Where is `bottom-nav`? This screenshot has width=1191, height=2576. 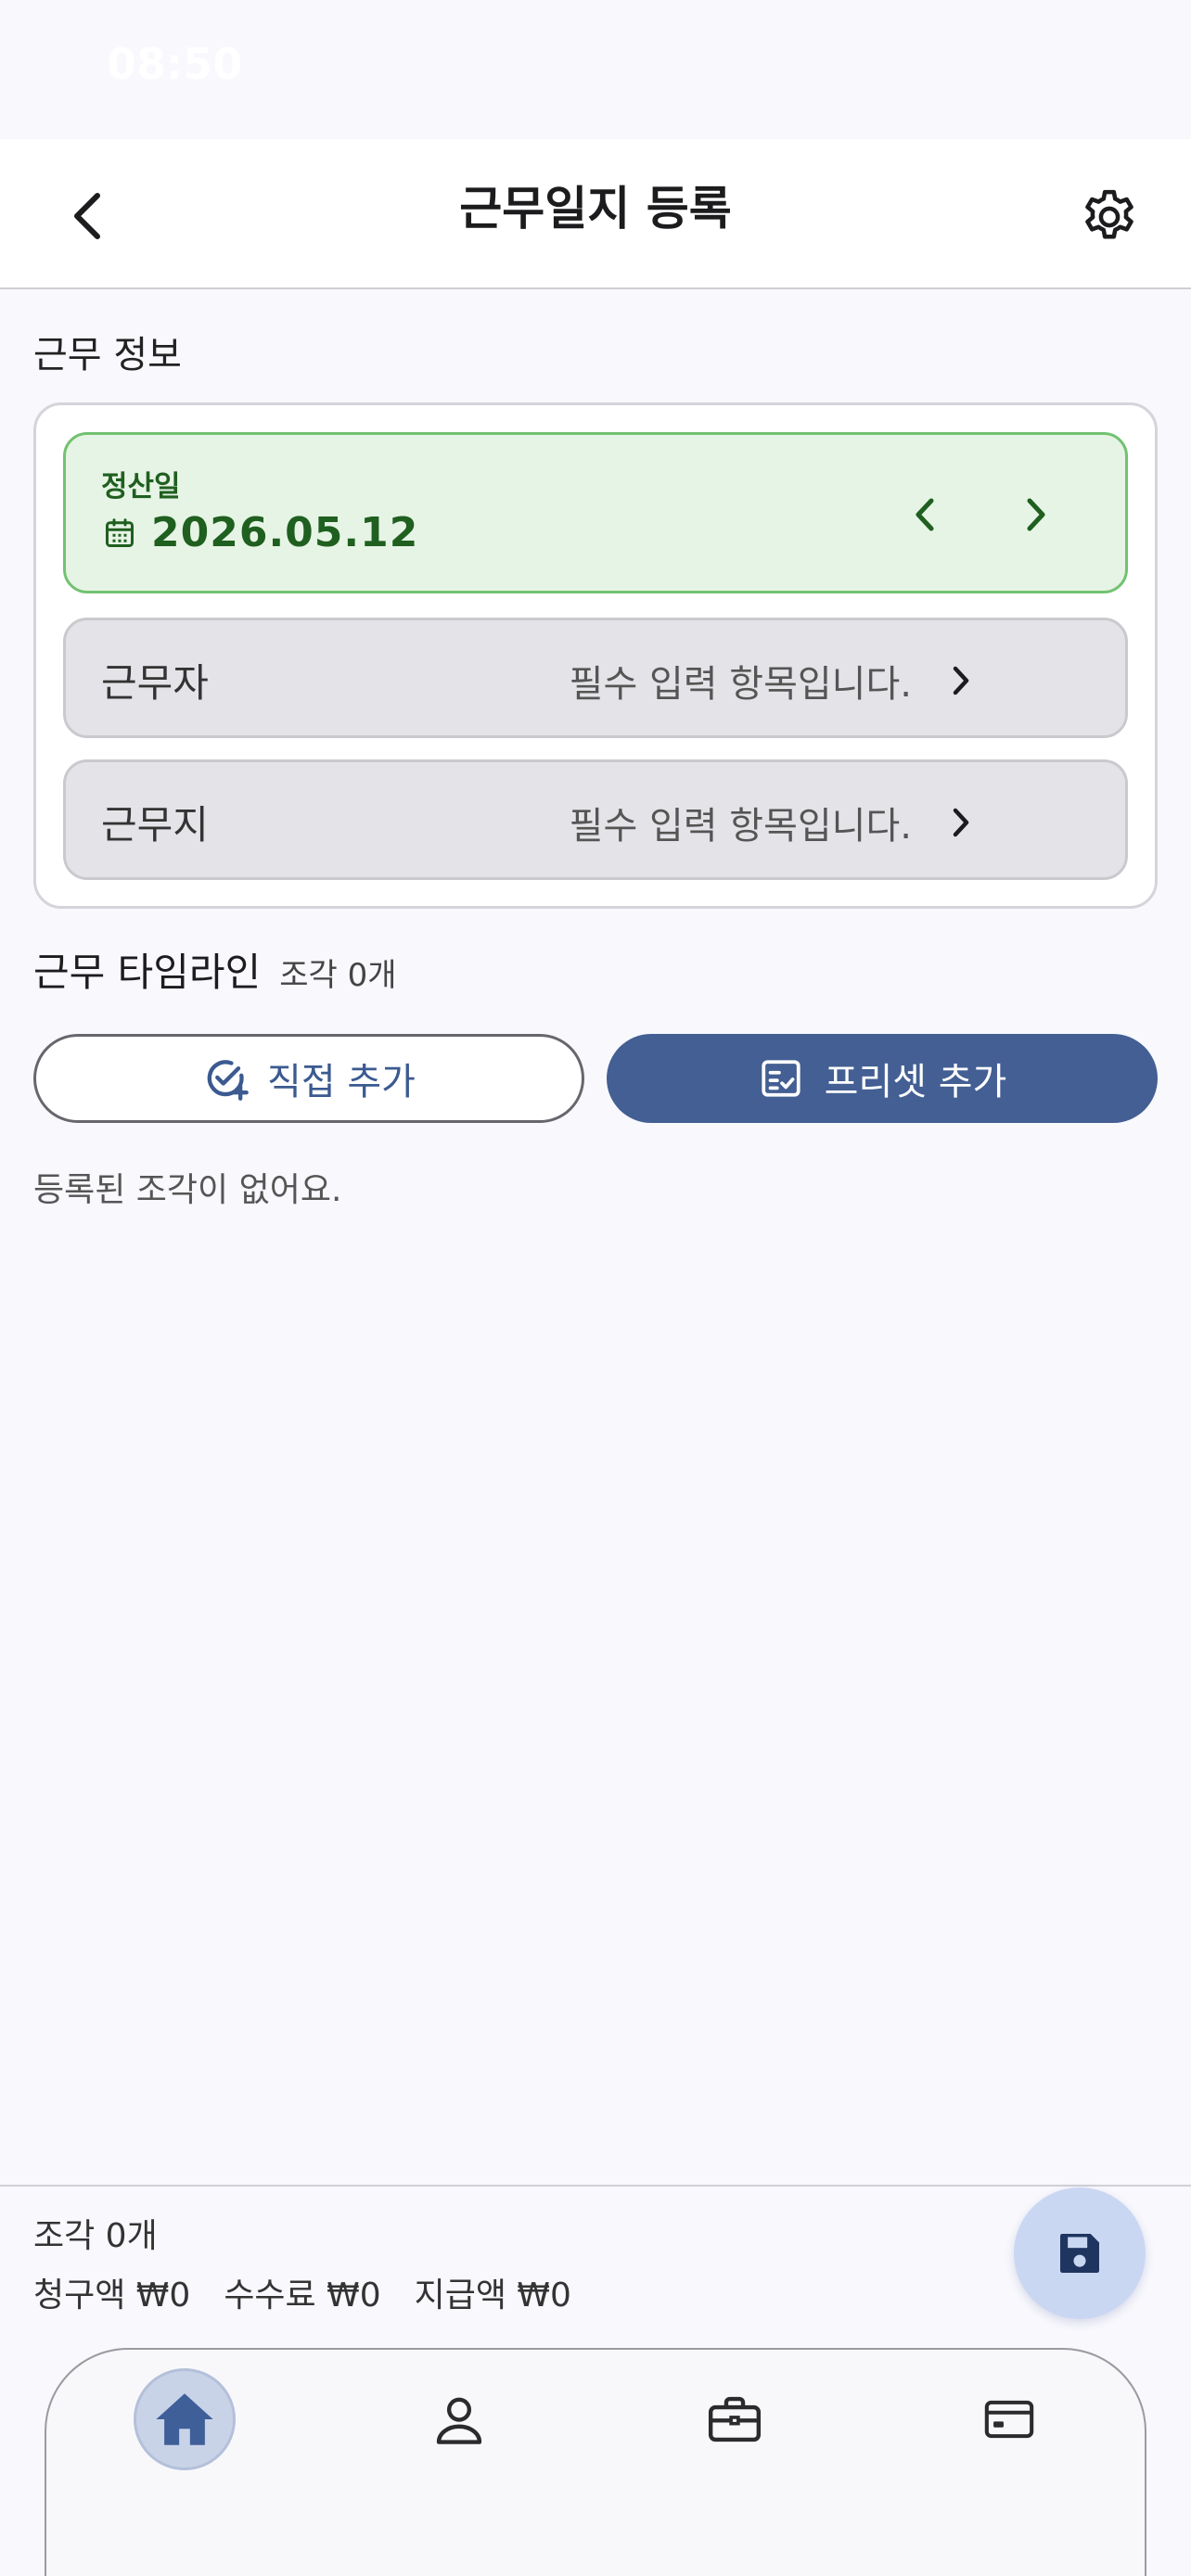
bottom-nav is located at coordinates (595, 2462).